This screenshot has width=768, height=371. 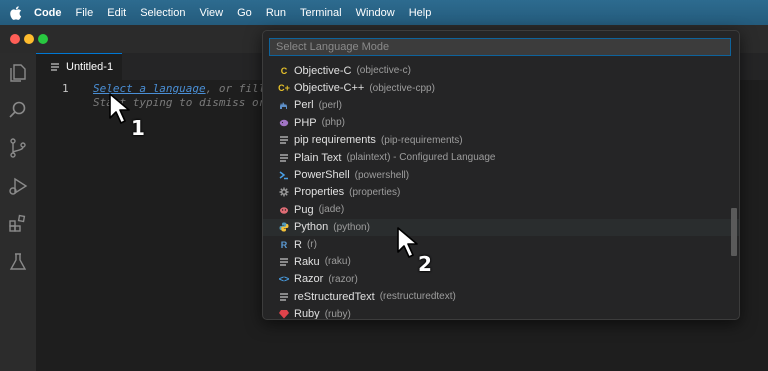 What do you see at coordinates (18, 262) in the screenshot?
I see `testing-icon` at bounding box center [18, 262].